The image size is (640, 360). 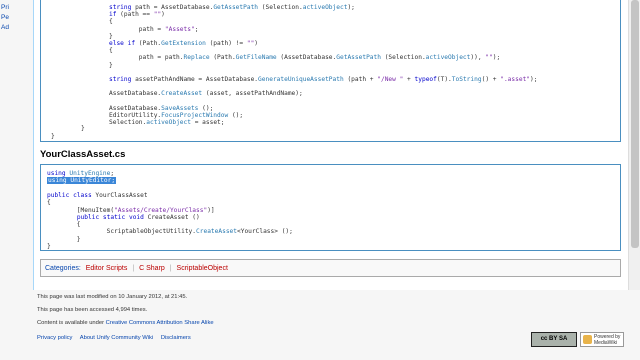 What do you see at coordinates (161, 108) in the screenshot?
I see `code-line: AssetDatabase.SaveAssets ();` at bounding box center [161, 108].